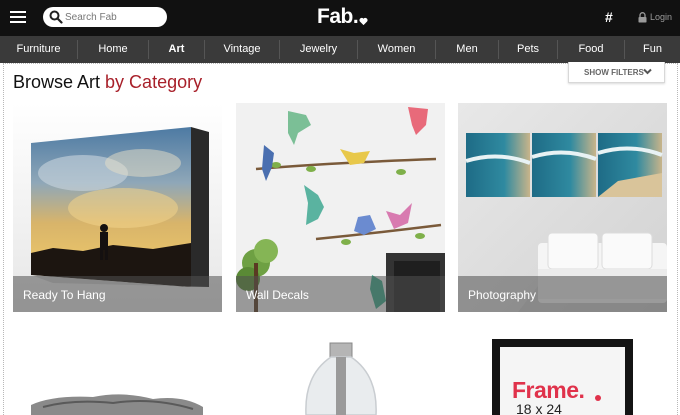 The image size is (680, 415). Describe the element at coordinates (242, 49) in the screenshot. I see `nav-item-vintage: Vintage` at that location.